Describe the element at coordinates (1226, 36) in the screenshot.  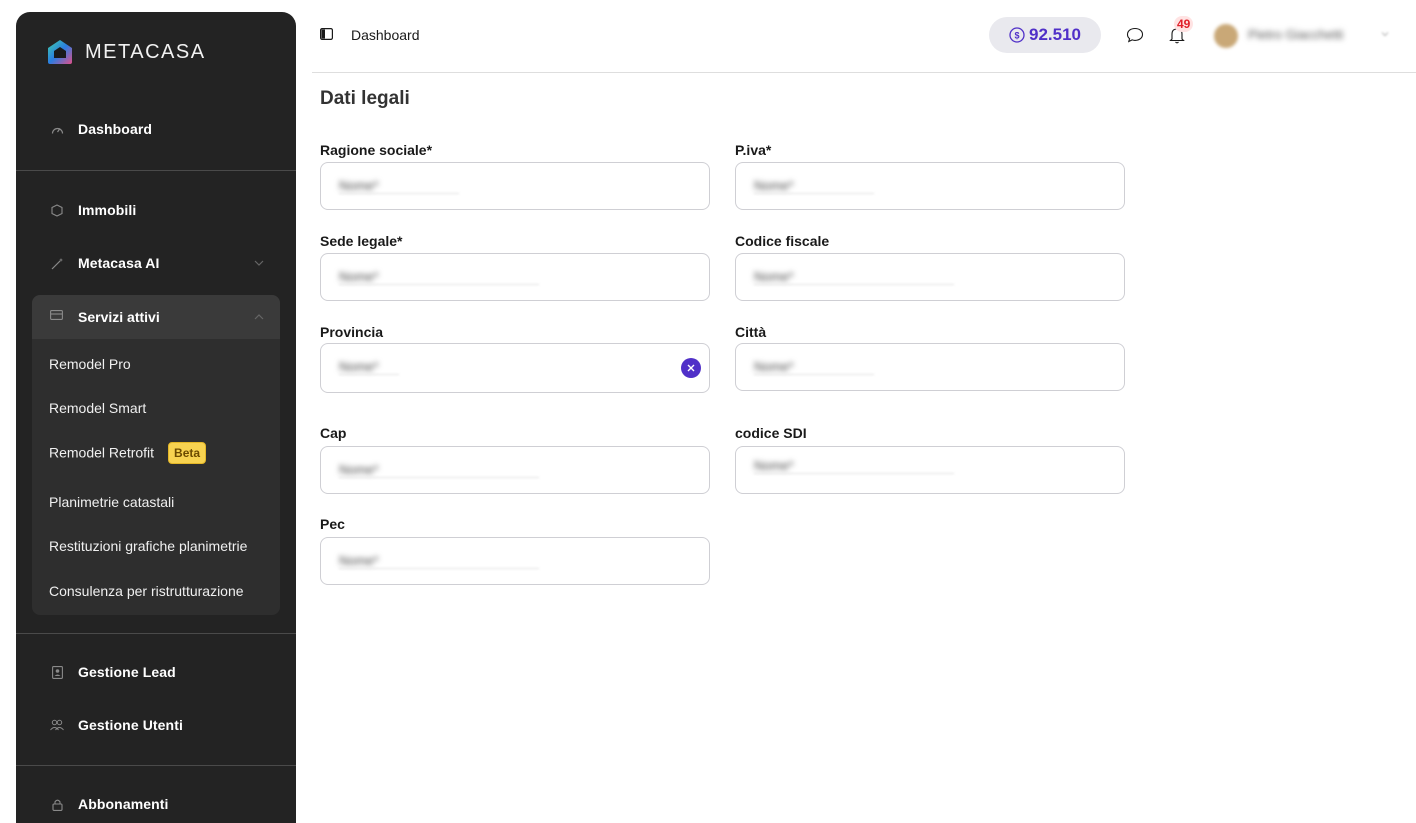
I see `avatar` at that location.